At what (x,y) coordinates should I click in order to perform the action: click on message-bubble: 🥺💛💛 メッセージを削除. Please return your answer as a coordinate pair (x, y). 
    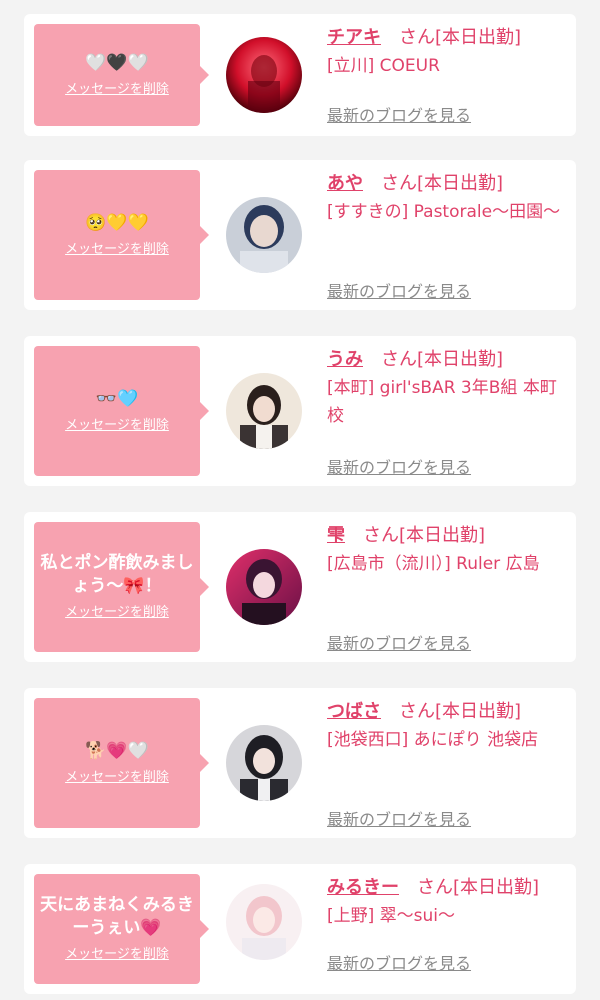
    Looking at the image, I should click on (121, 235).